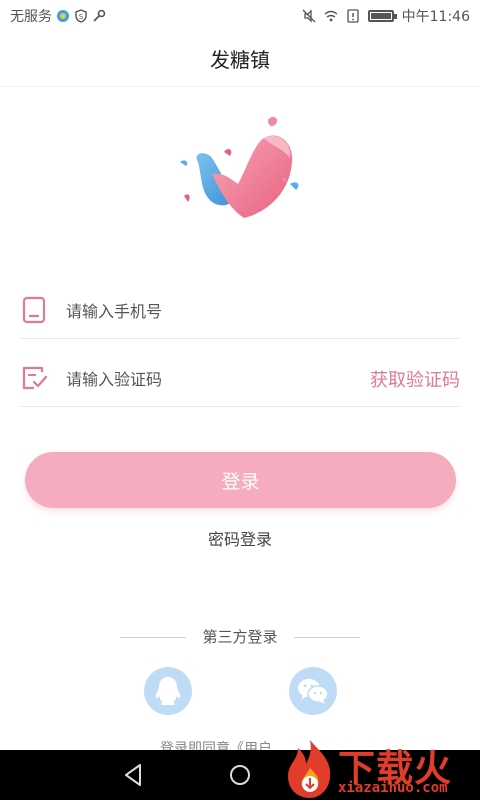 This screenshot has height=800, width=480. I want to click on third-party-divider: 第三方登录, so click(240, 638).